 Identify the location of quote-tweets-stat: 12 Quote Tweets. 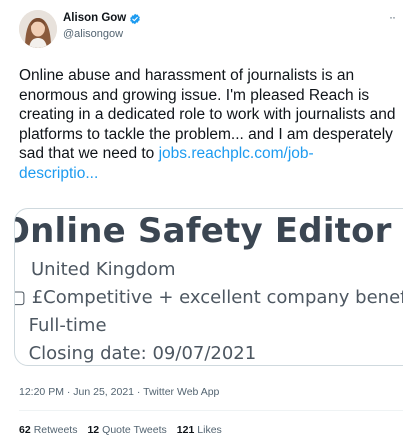
(126, 430).